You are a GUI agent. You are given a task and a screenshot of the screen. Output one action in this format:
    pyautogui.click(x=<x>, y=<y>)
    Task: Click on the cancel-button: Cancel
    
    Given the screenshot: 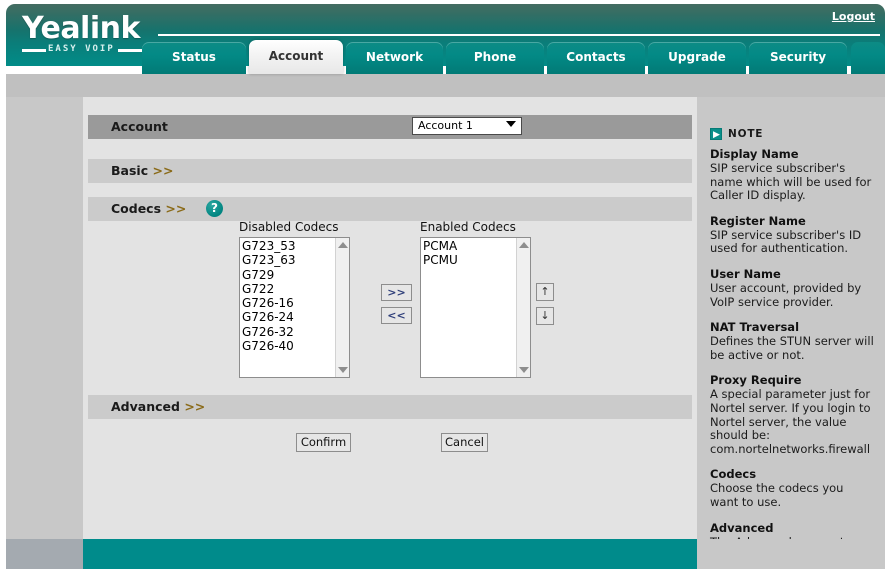 What is the action you would take?
    pyautogui.click(x=464, y=442)
    